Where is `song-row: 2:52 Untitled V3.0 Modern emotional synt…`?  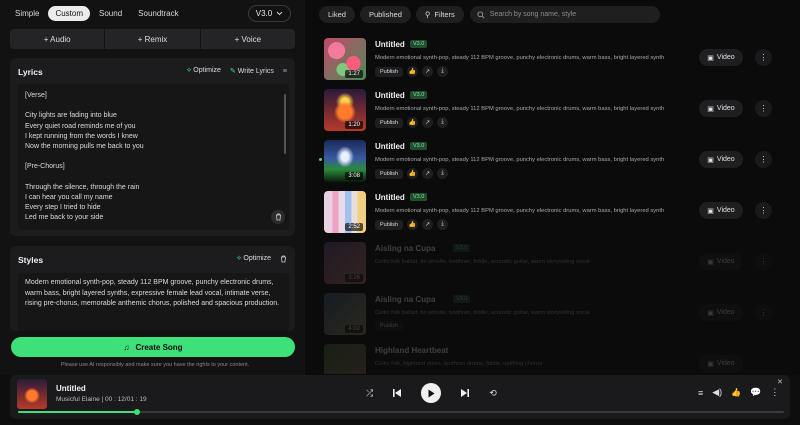
song-row: 2:52 Untitled V3.0 Modern emotional synt… is located at coordinates (553, 215).